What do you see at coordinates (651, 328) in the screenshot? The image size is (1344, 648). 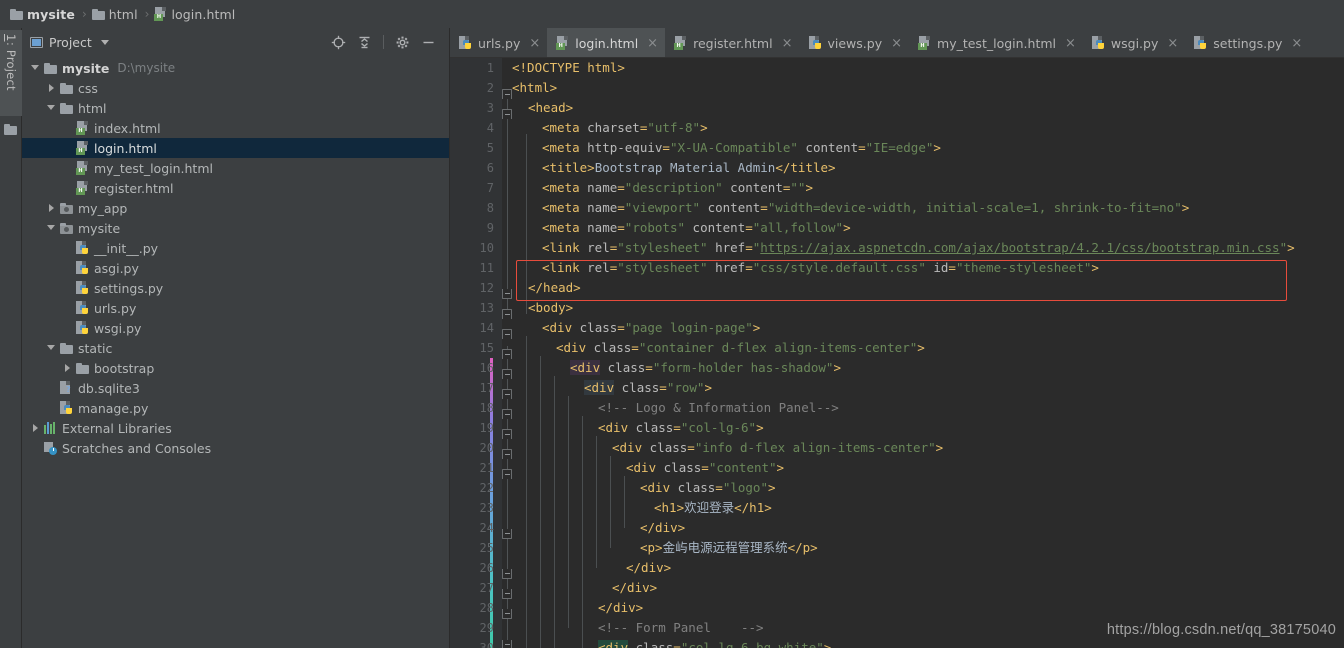 I see `code-line: <div class="page login-page">` at bounding box center [651, 328].